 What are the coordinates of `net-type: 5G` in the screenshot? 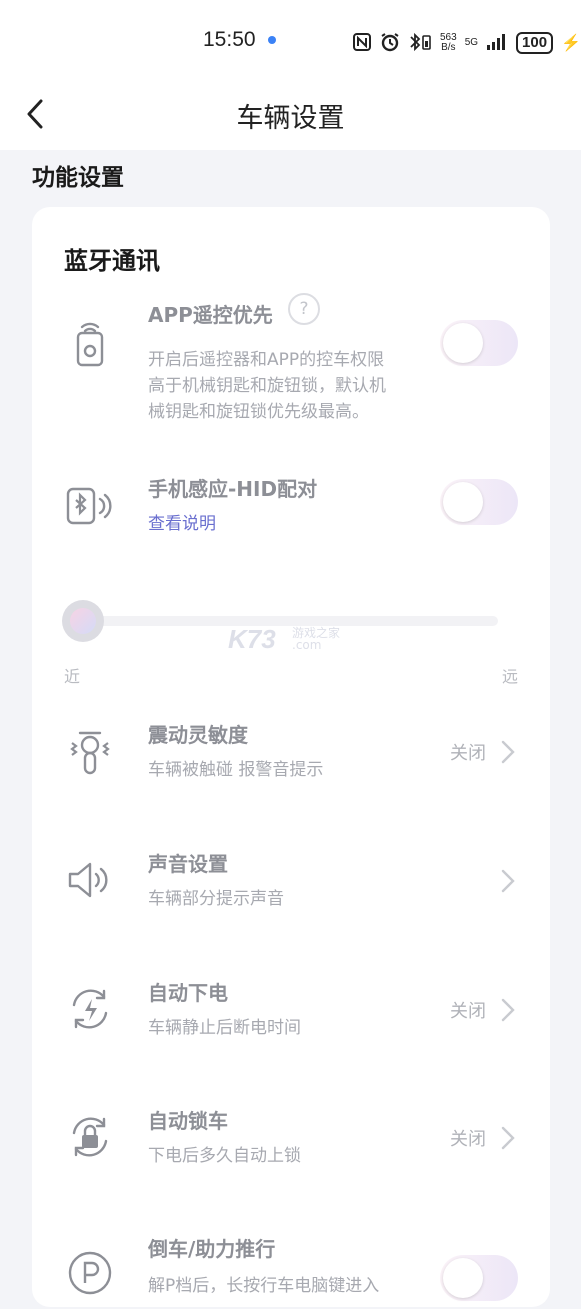 It's located at (471, 43).